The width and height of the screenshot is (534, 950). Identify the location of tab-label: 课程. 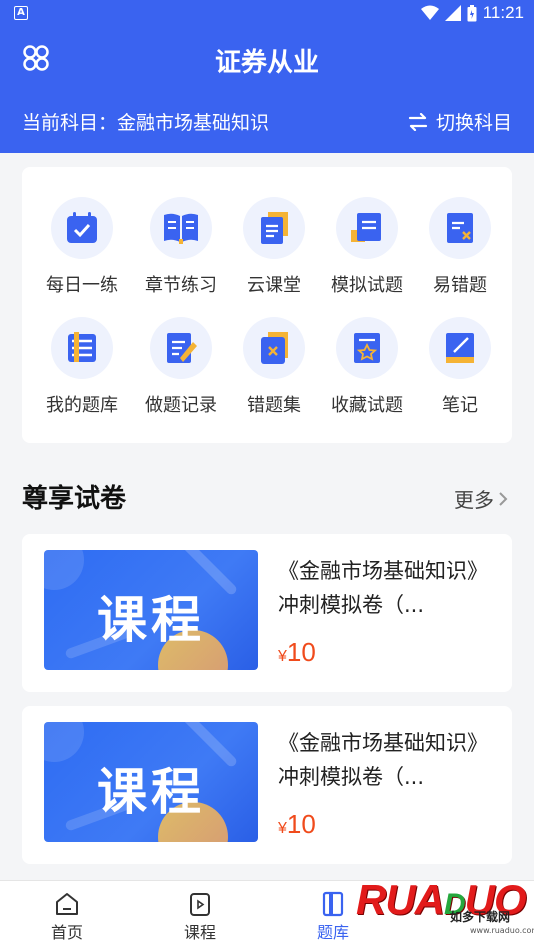
(199, 932).